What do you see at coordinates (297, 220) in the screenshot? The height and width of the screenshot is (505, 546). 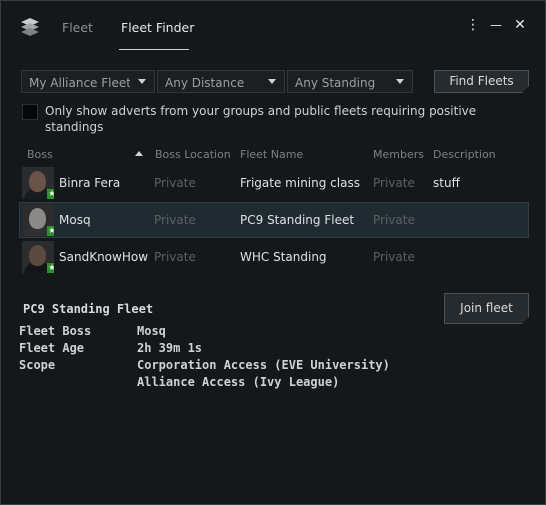 I see `fleet-name: PC9 Standing Fleet` at bounding box center [297, 220].